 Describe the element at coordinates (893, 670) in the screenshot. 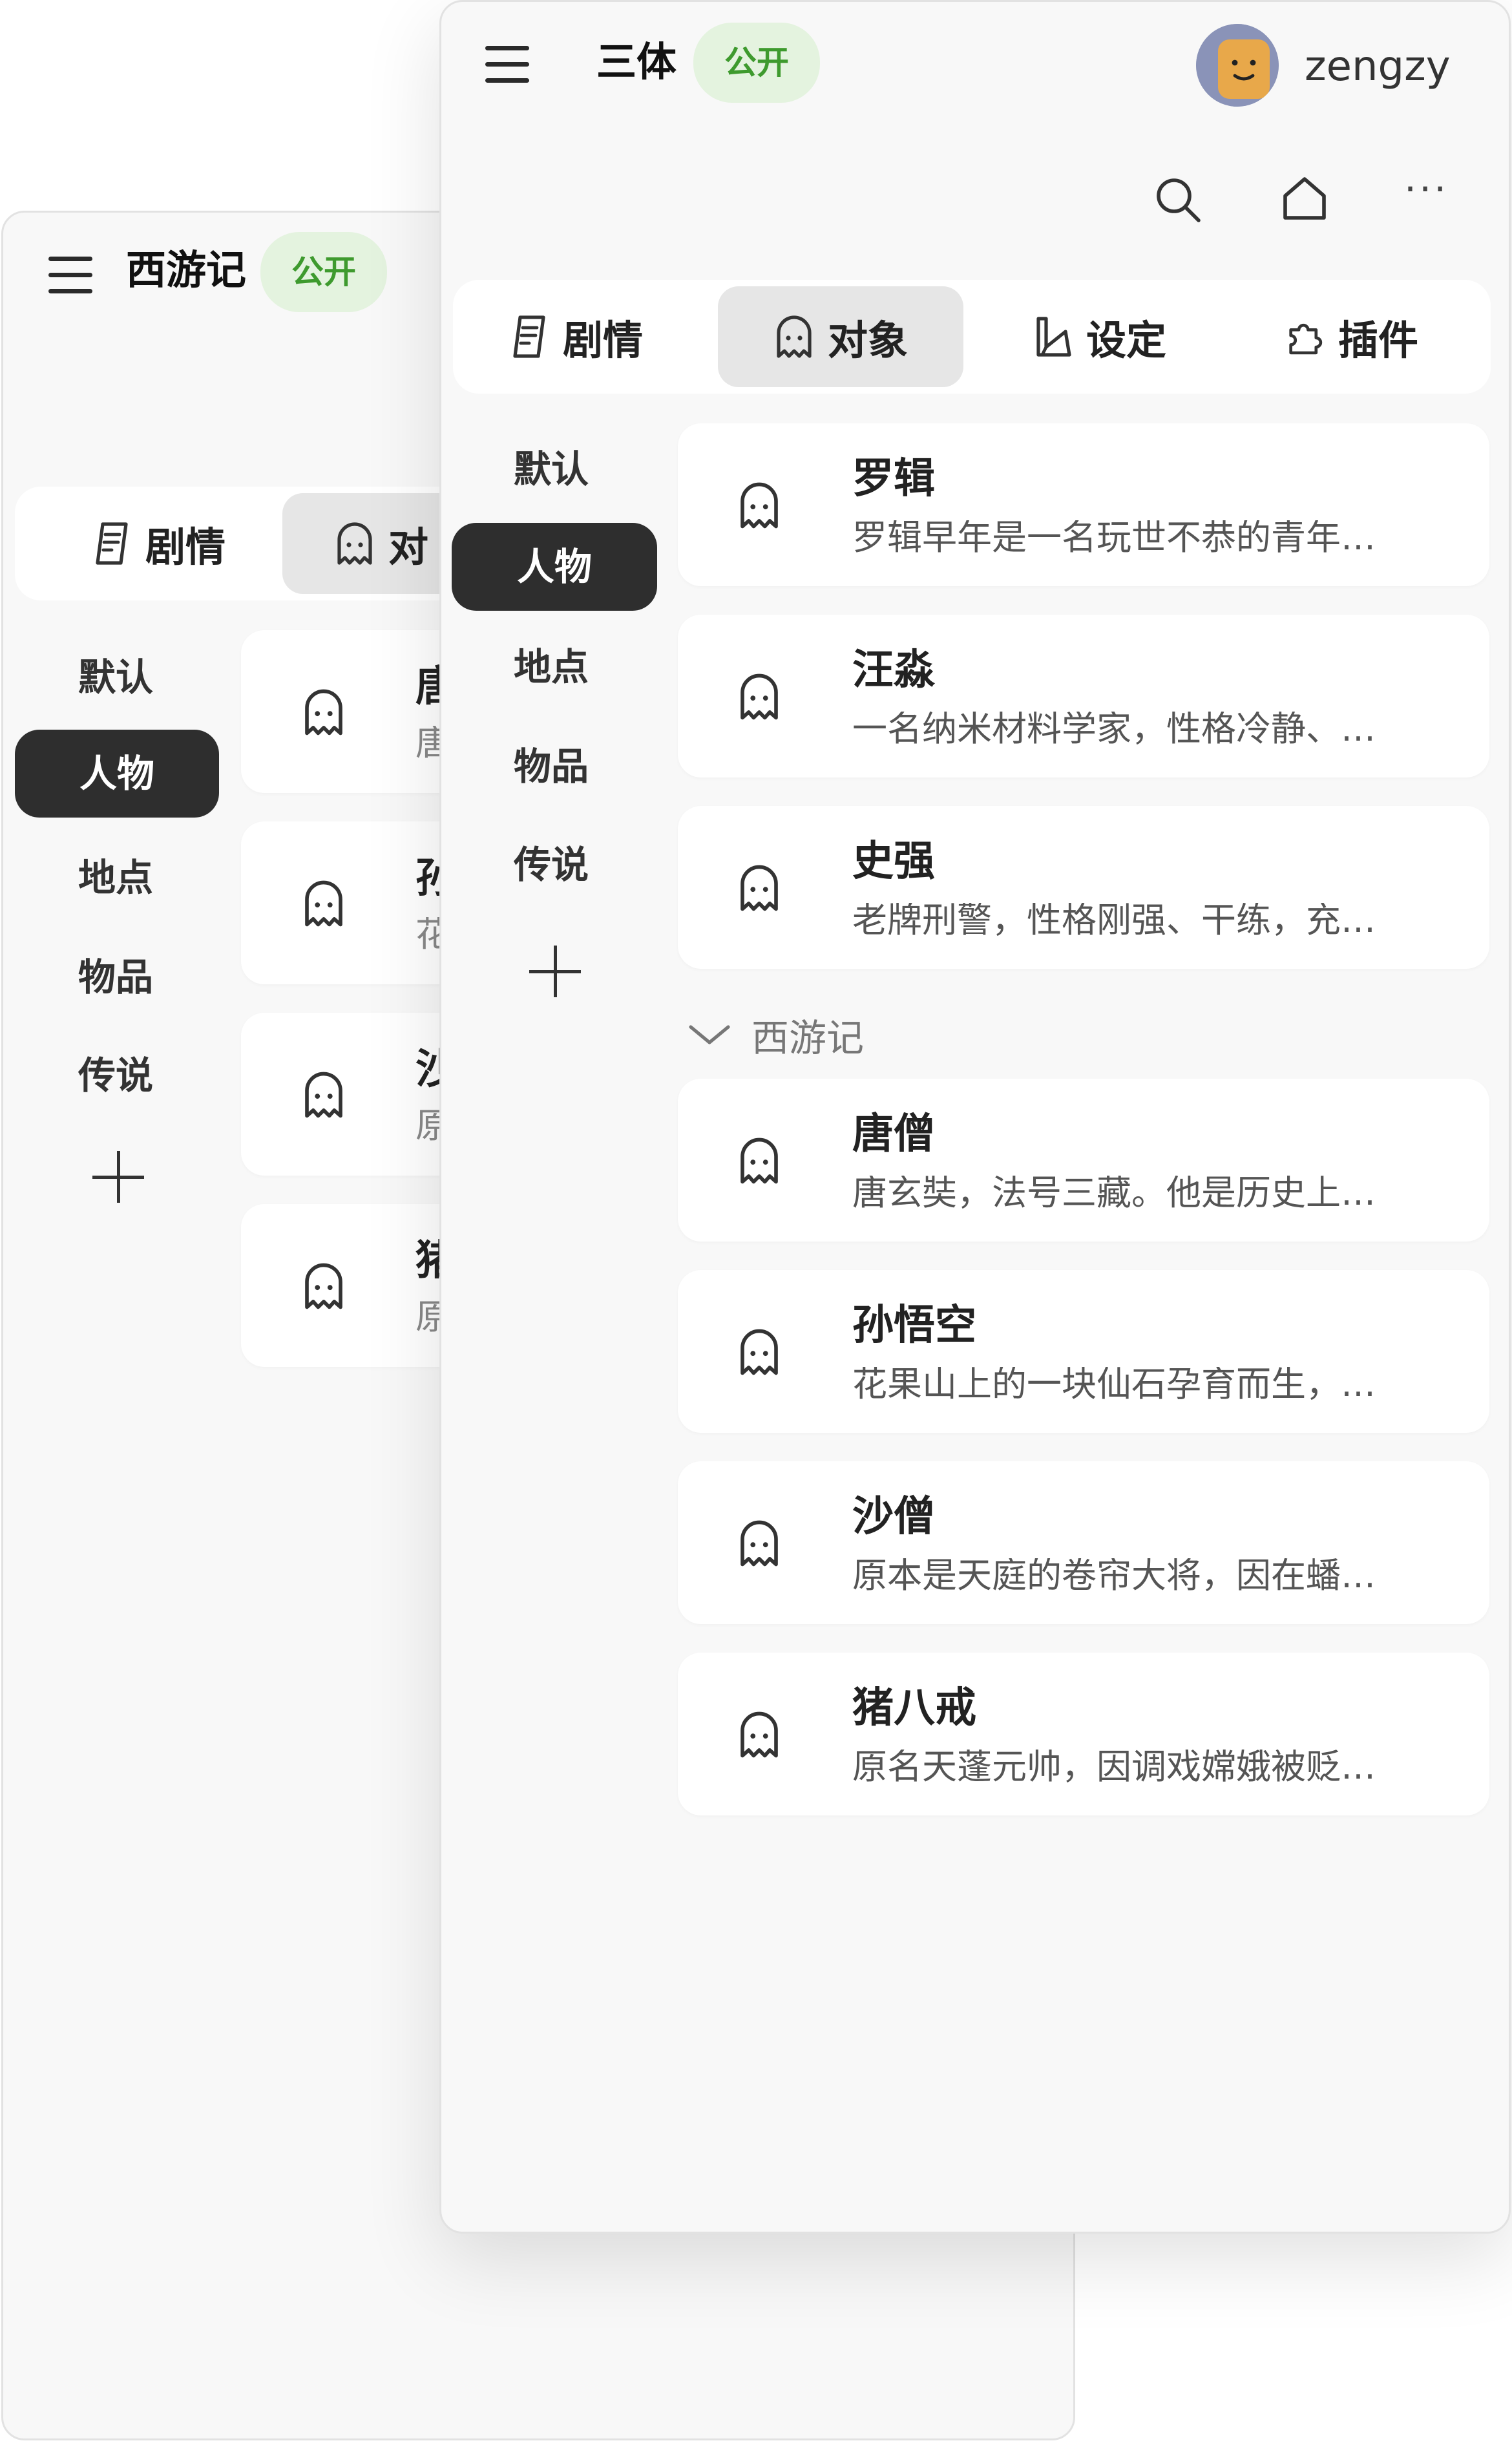

I see `card-name: 汪淼` at that location.